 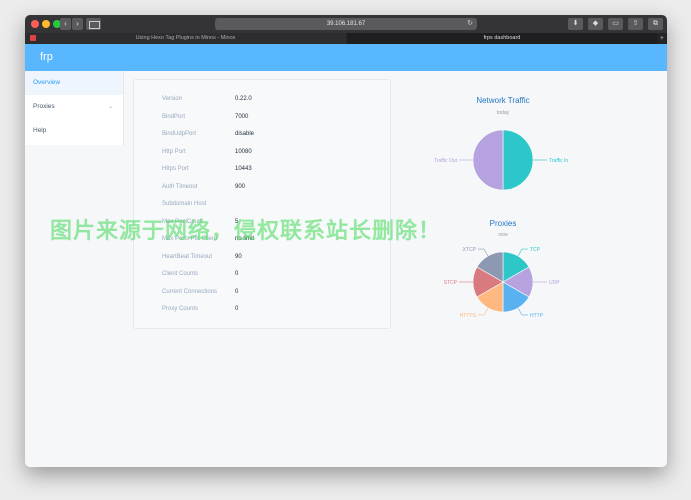 What do you see at coordinates (262, 169) in the screenshot?
I see `info-row: Https Port 10443` at bounding box center [262, 169].